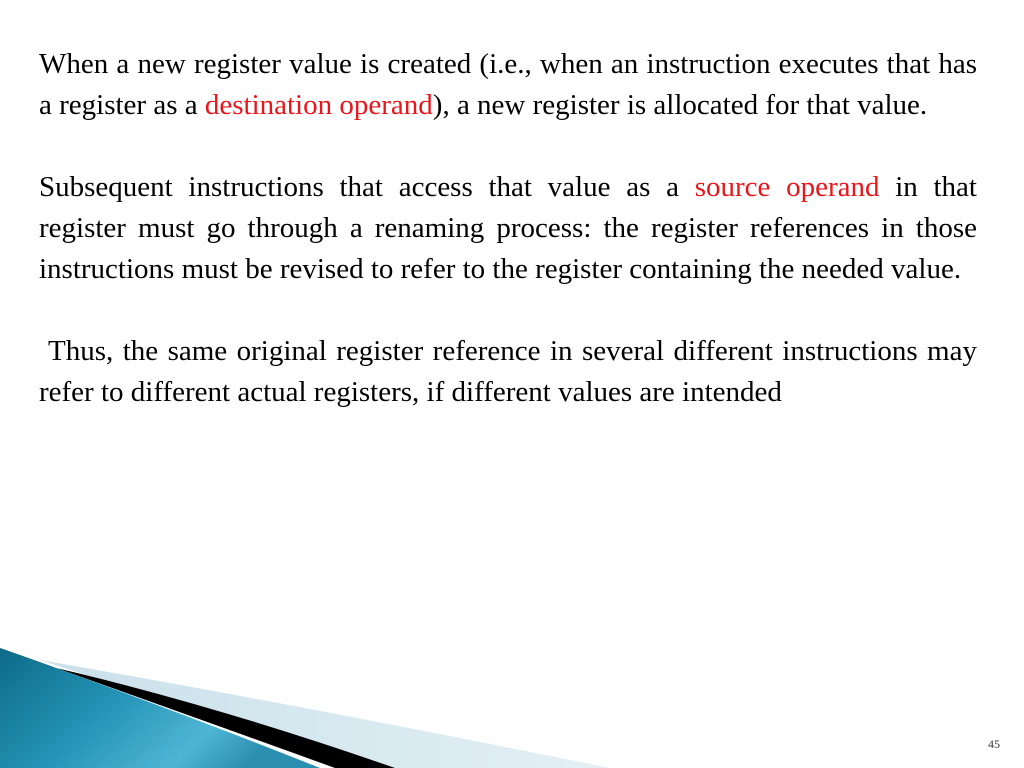  What do you see at coordinates (318, 105) in the screenshot?
I see `highlight-destination-operand: destination operand` at bounding box center [318, 105].